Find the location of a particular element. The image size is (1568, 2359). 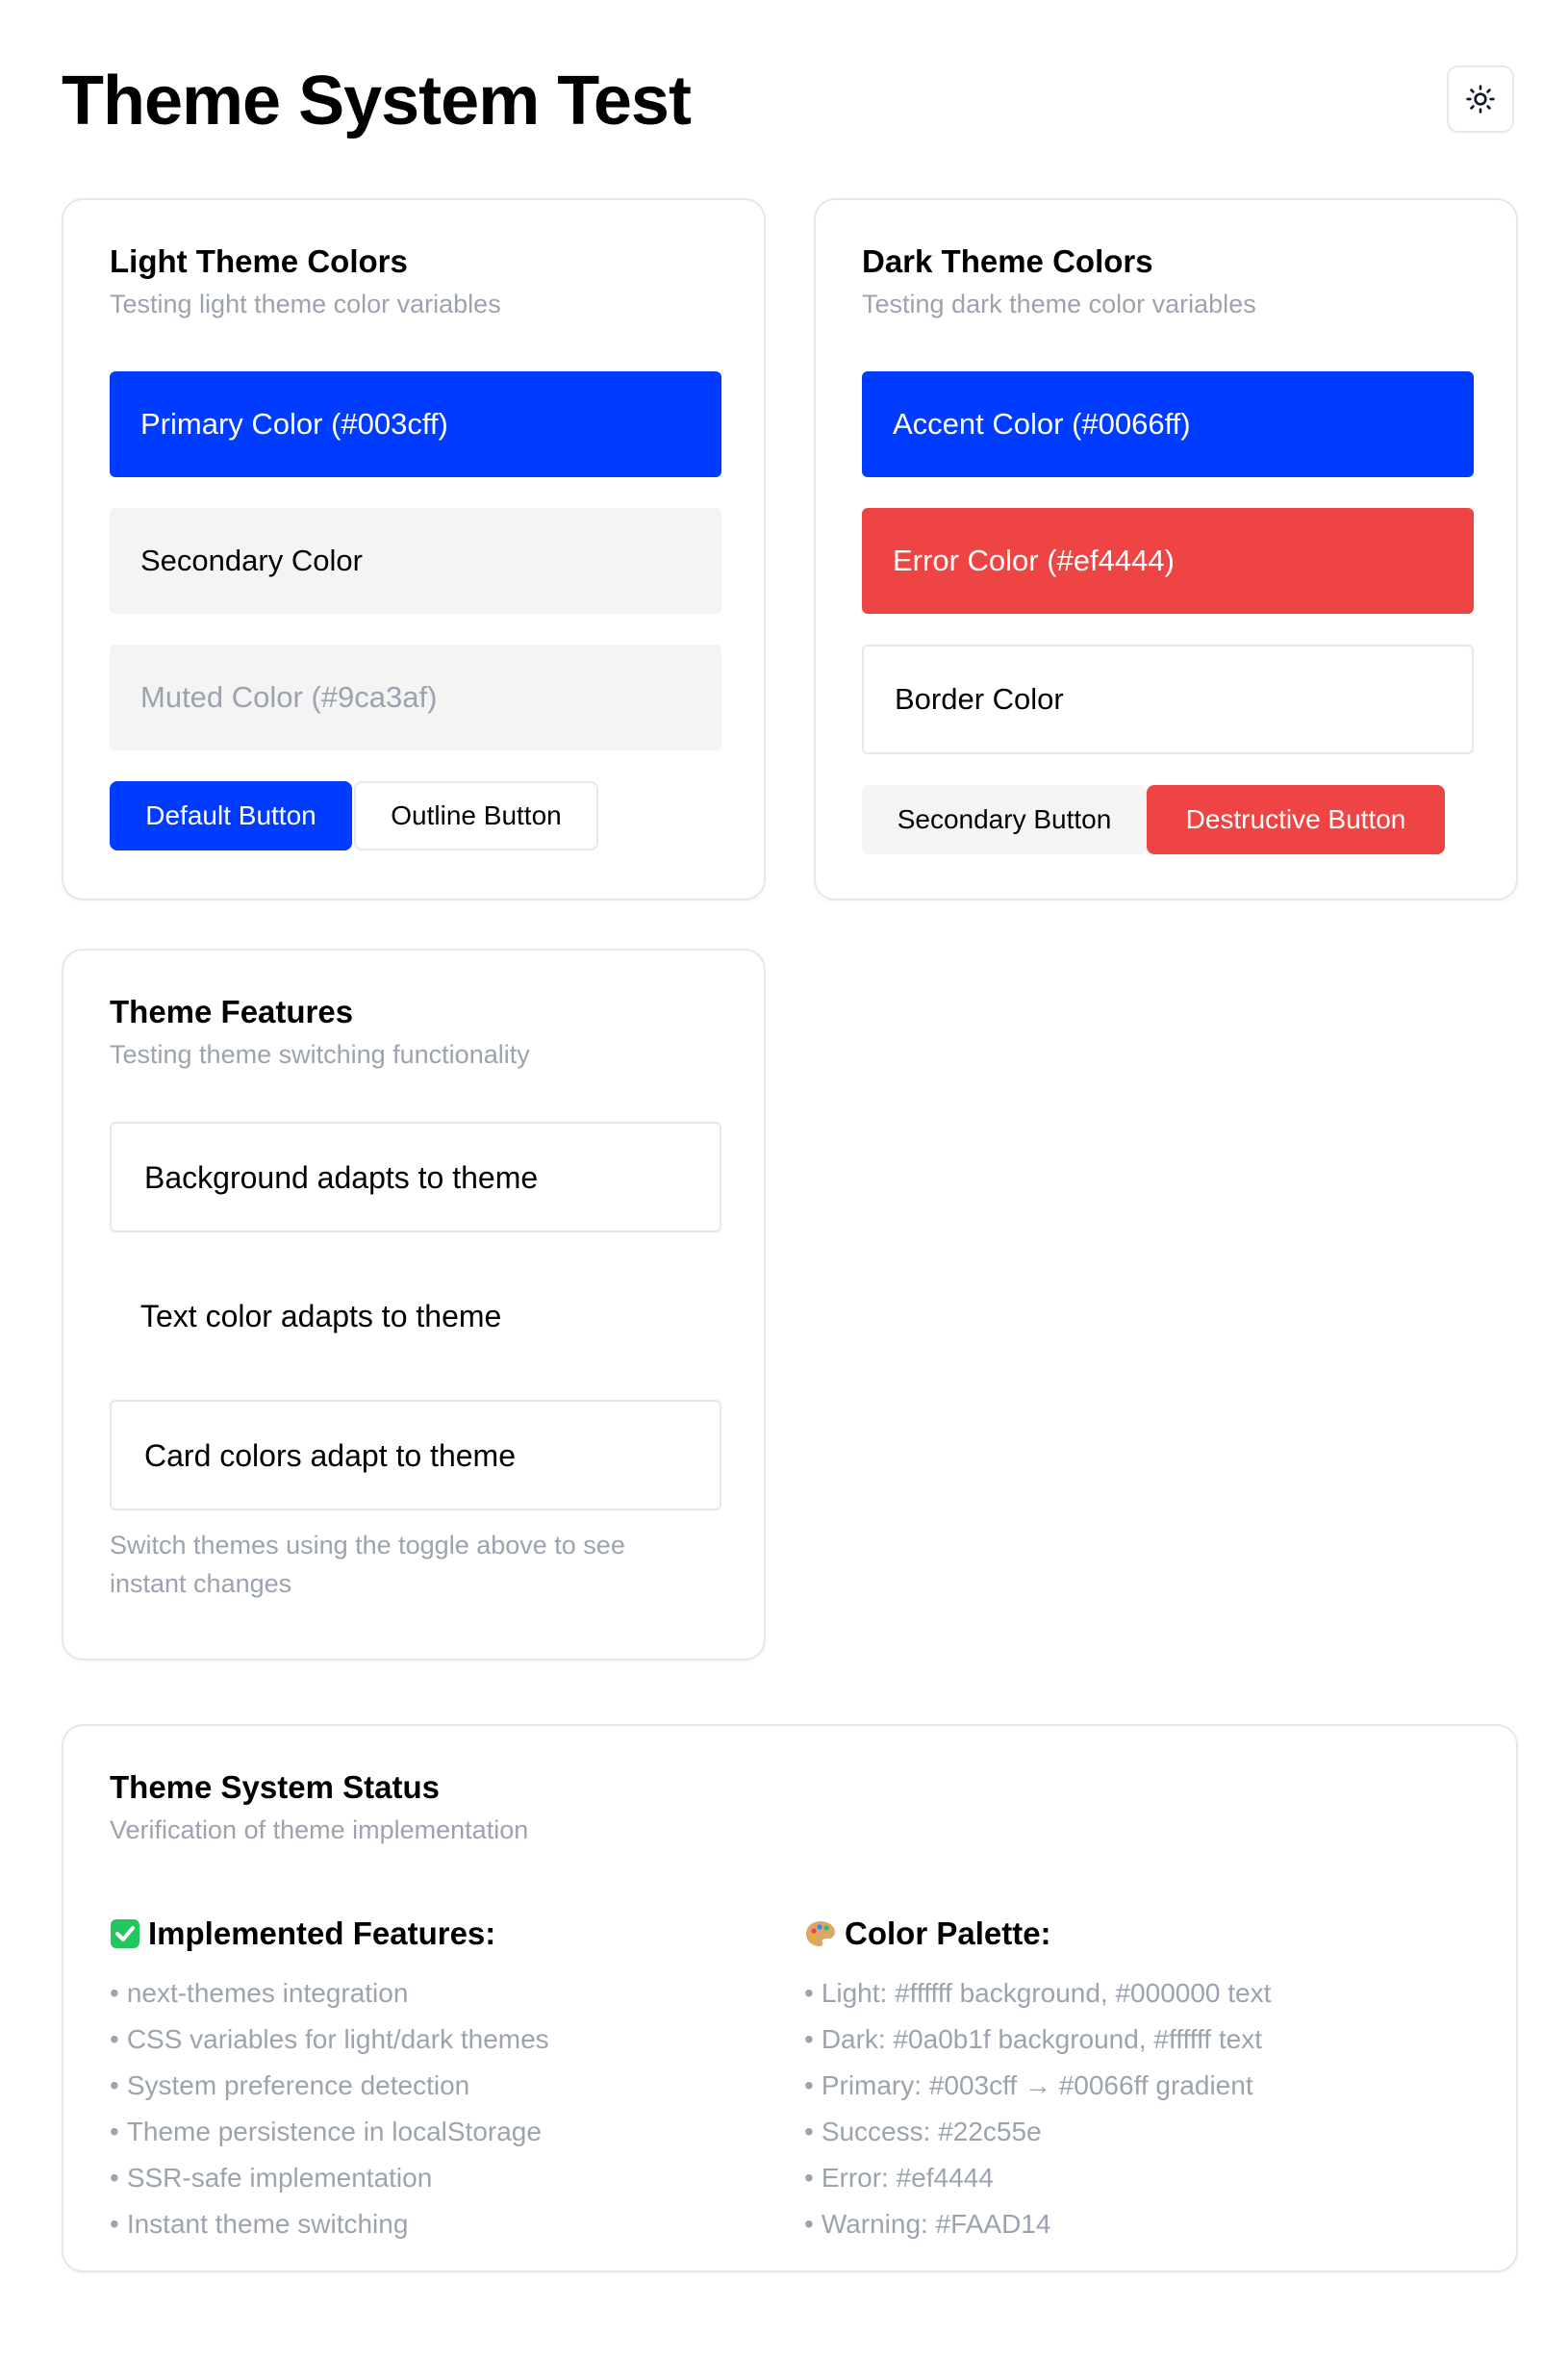

list-item: • System preference detection is located at coordinates (290, 2085).